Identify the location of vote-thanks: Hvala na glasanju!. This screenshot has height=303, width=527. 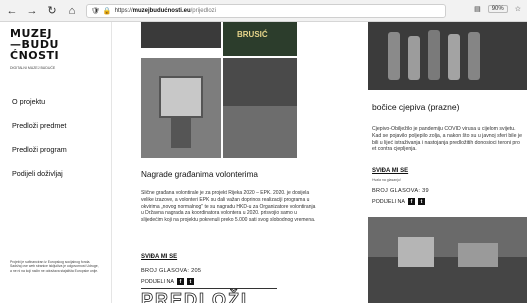
(386, 180).